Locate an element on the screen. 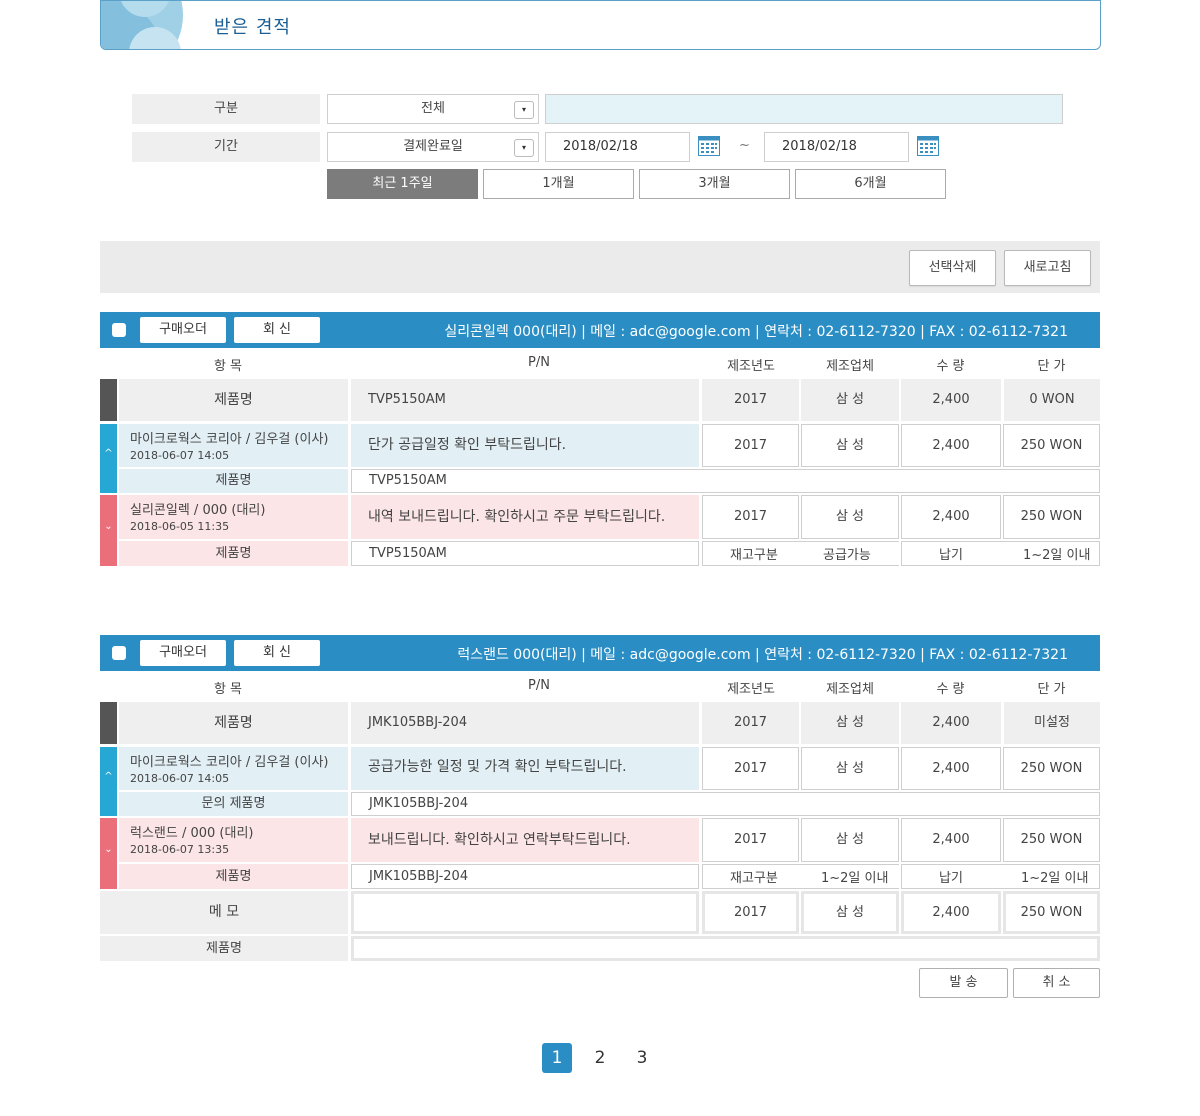 The height and width of the screenshot is (1116, 1200). sender-info: 마이크로웍스 코리아 / 김우걸 (이사) 2018-06-07 14:05 is located at coordinates (233, 768).